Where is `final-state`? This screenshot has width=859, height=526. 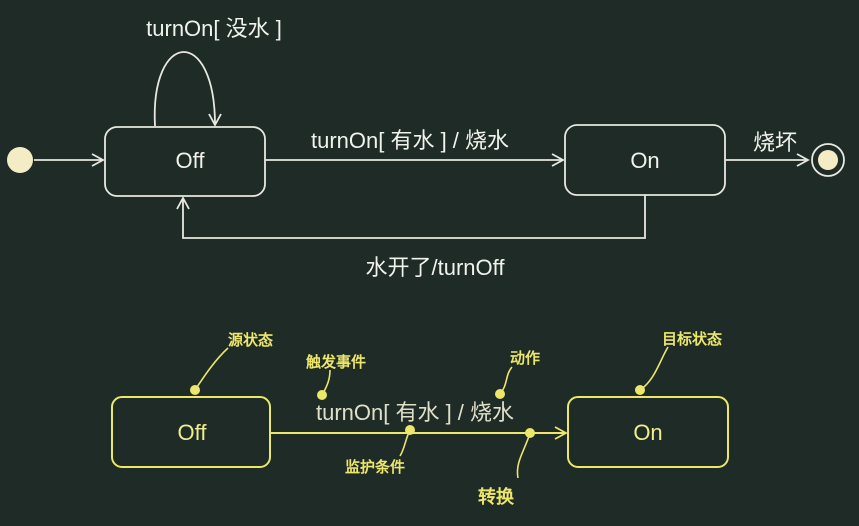 final-state is located at coordinates (828, 160).